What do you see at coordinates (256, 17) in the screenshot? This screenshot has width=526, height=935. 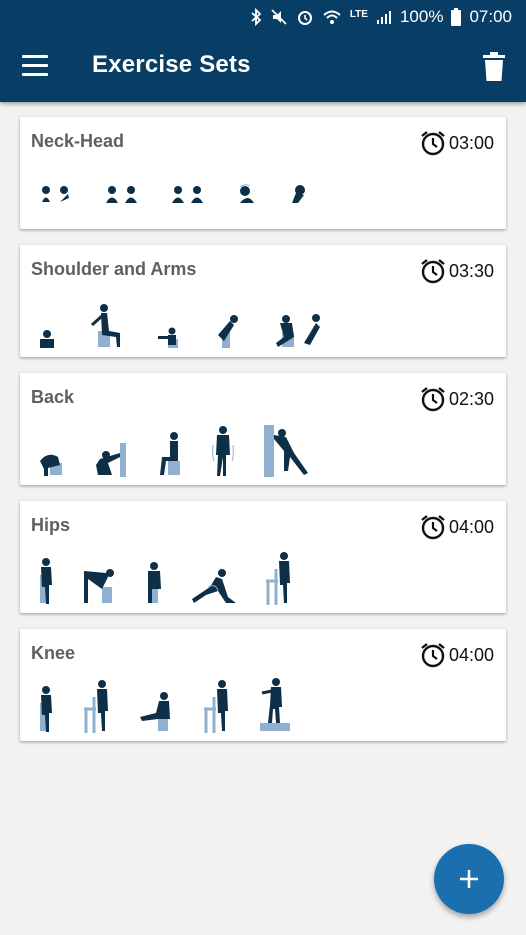 I see `bluetooth-icon` at bounding box center [256, 17].